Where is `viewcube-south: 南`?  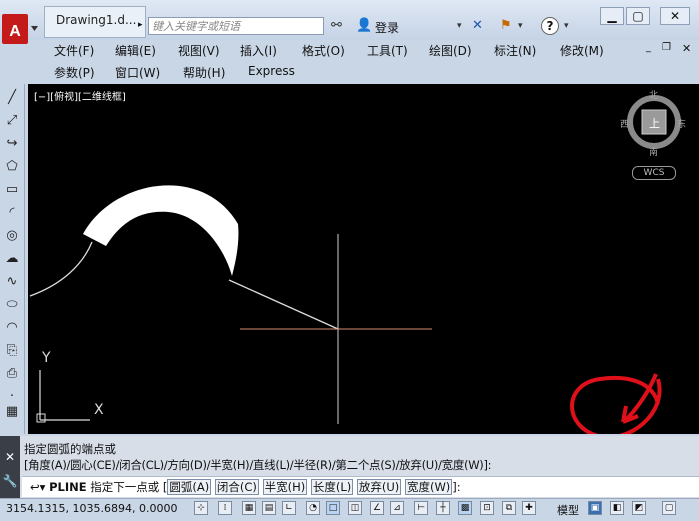 viewcube-south: 南 is located at coordinates (653, 151).